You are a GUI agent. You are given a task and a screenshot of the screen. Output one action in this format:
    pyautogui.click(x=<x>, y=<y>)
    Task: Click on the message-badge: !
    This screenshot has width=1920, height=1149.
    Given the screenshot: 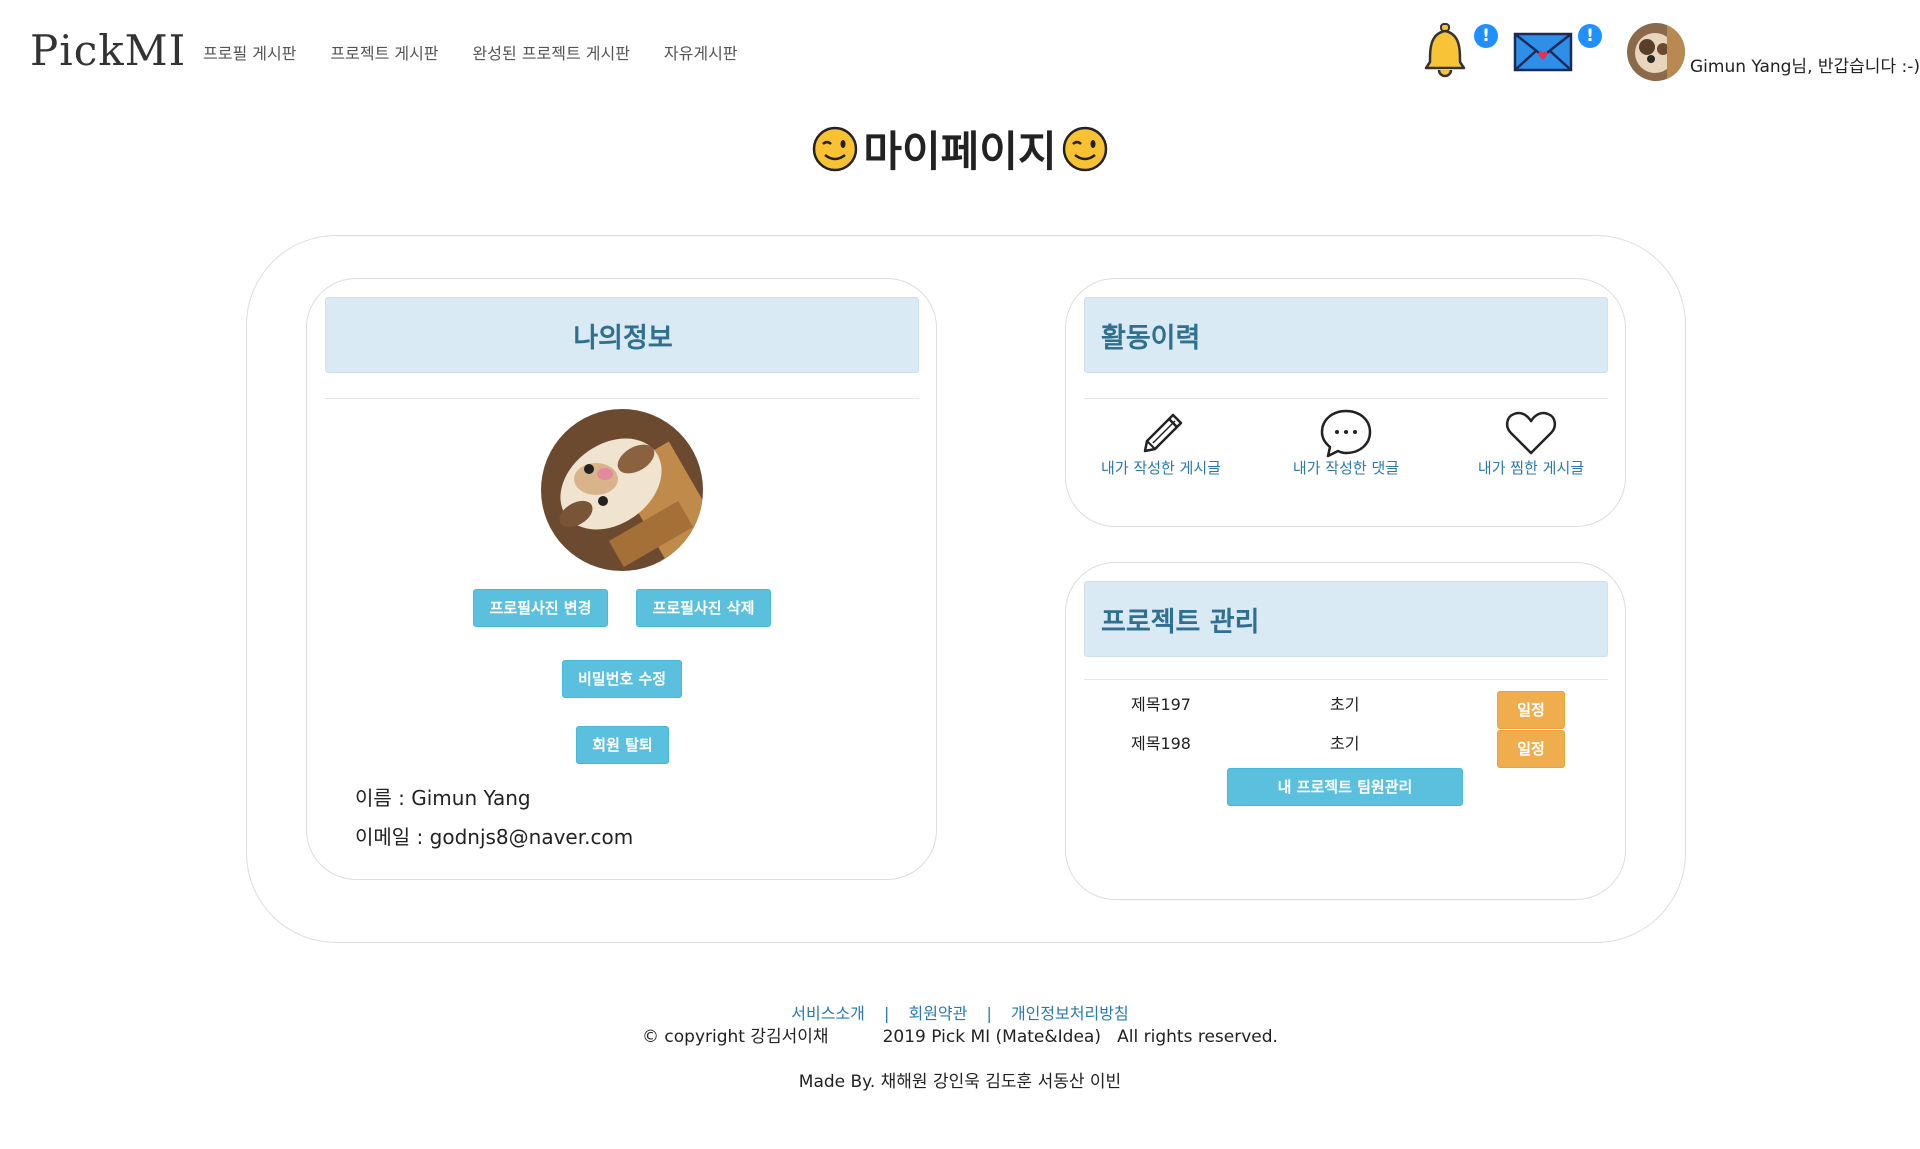 What is the action you would take?
    pyautogui.click(x=1590, y=36)
    